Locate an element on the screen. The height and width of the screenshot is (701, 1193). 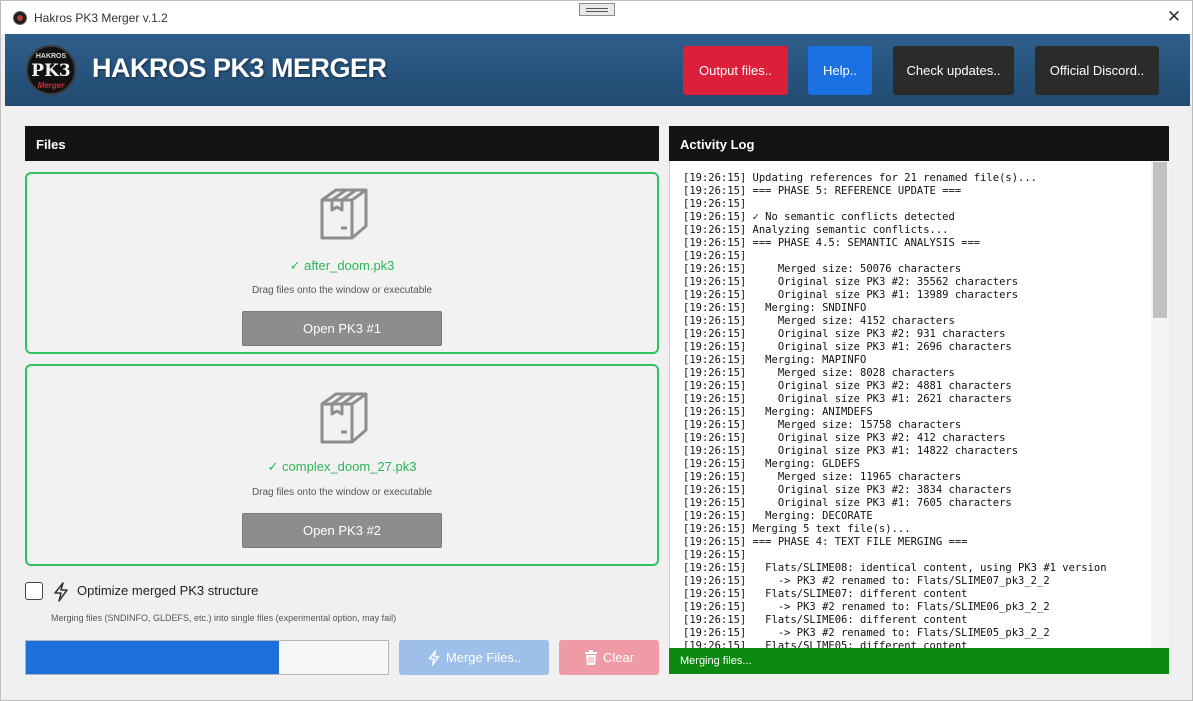
optimize-option-label: Optimize merged PK3 structure is located at coordinates (168, 590).